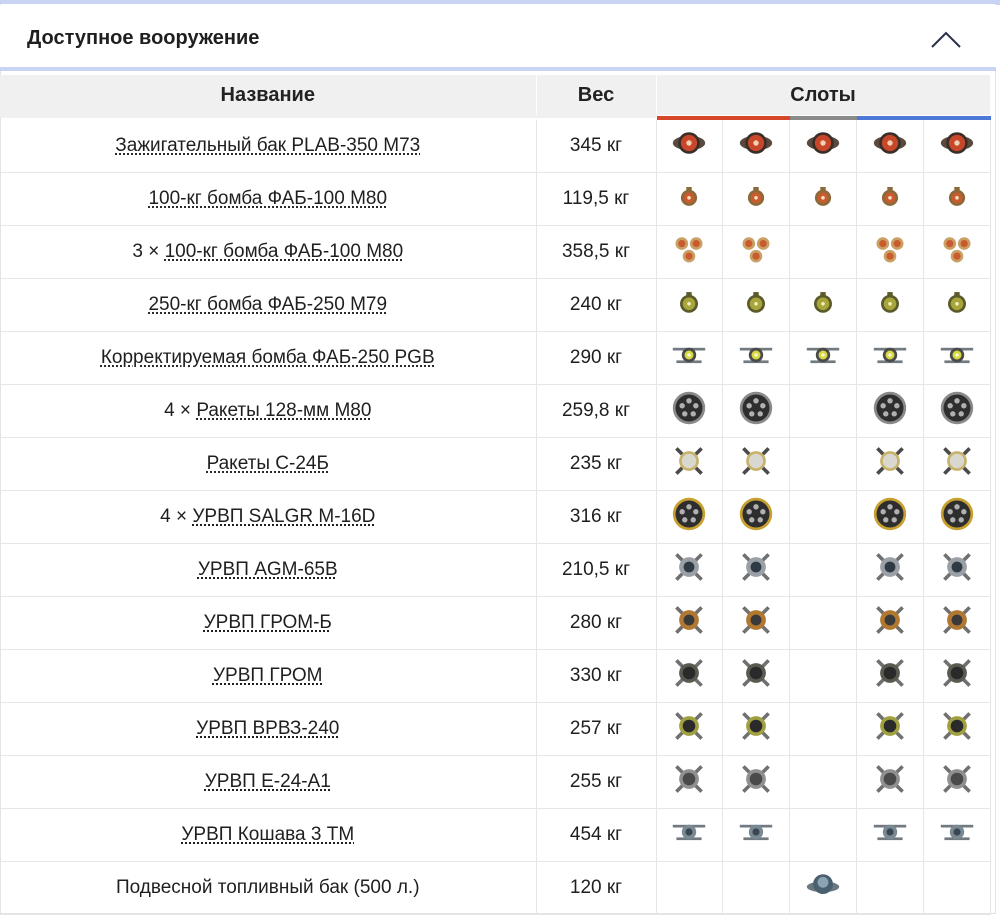  What do you see at coordinates (495, 411) in the screenshot?
I see `table-row: 4 × Ракеты 128-мм М80 259,8 кг` at bounding box center [495, 411].